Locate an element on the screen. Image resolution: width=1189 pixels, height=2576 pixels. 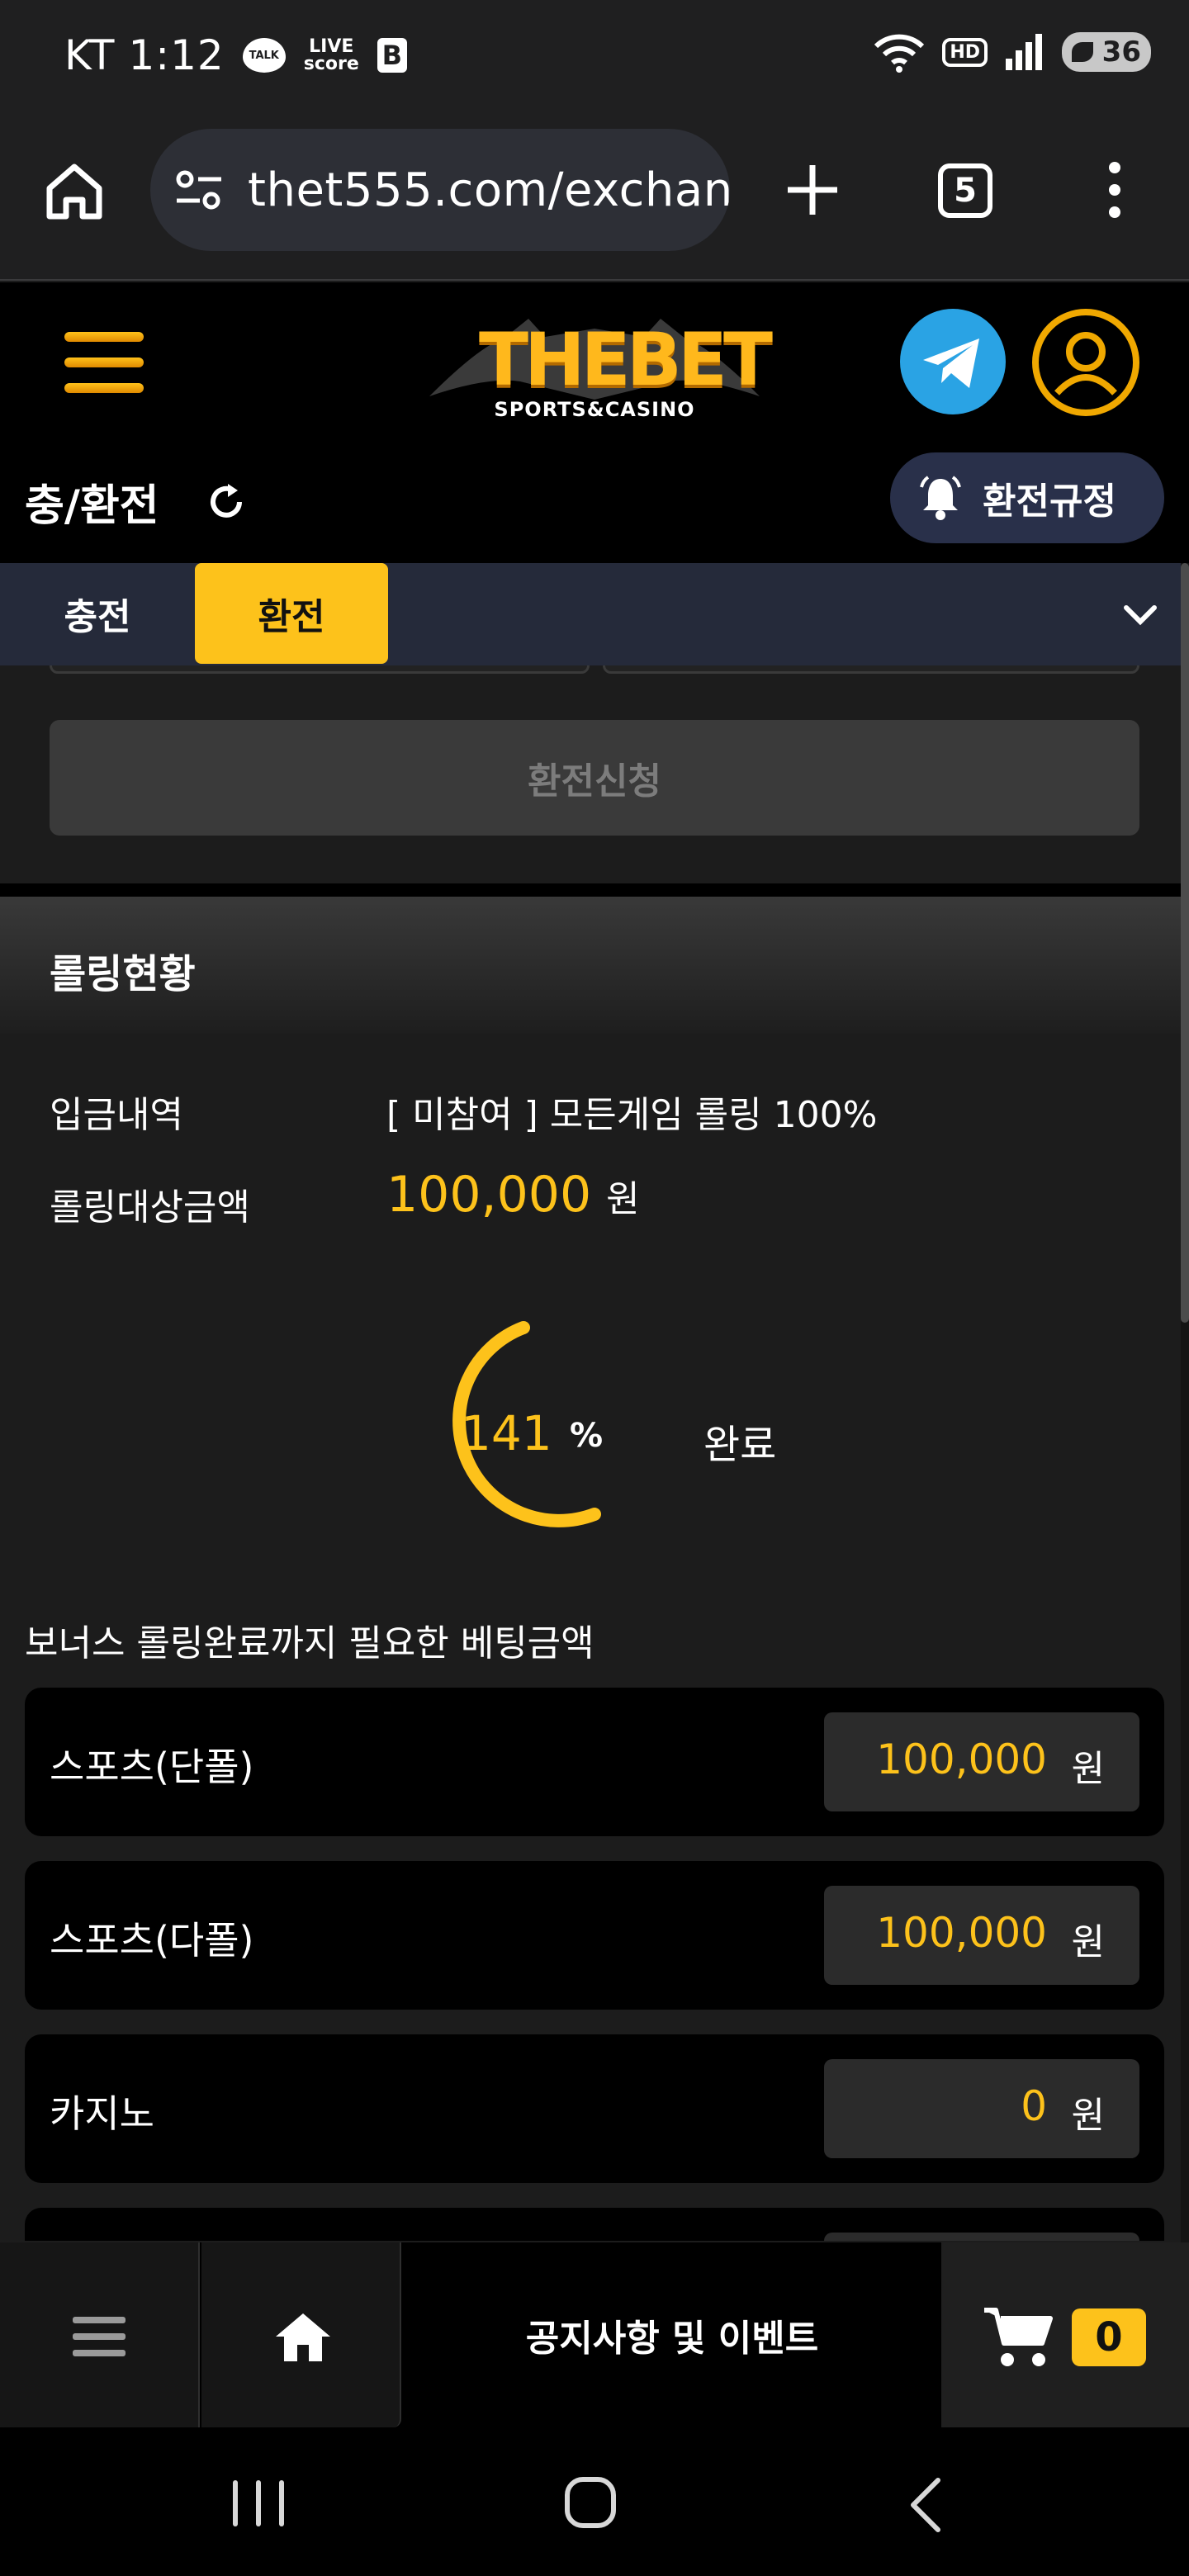
system-home-icon is located at coordinates (590, 2502).